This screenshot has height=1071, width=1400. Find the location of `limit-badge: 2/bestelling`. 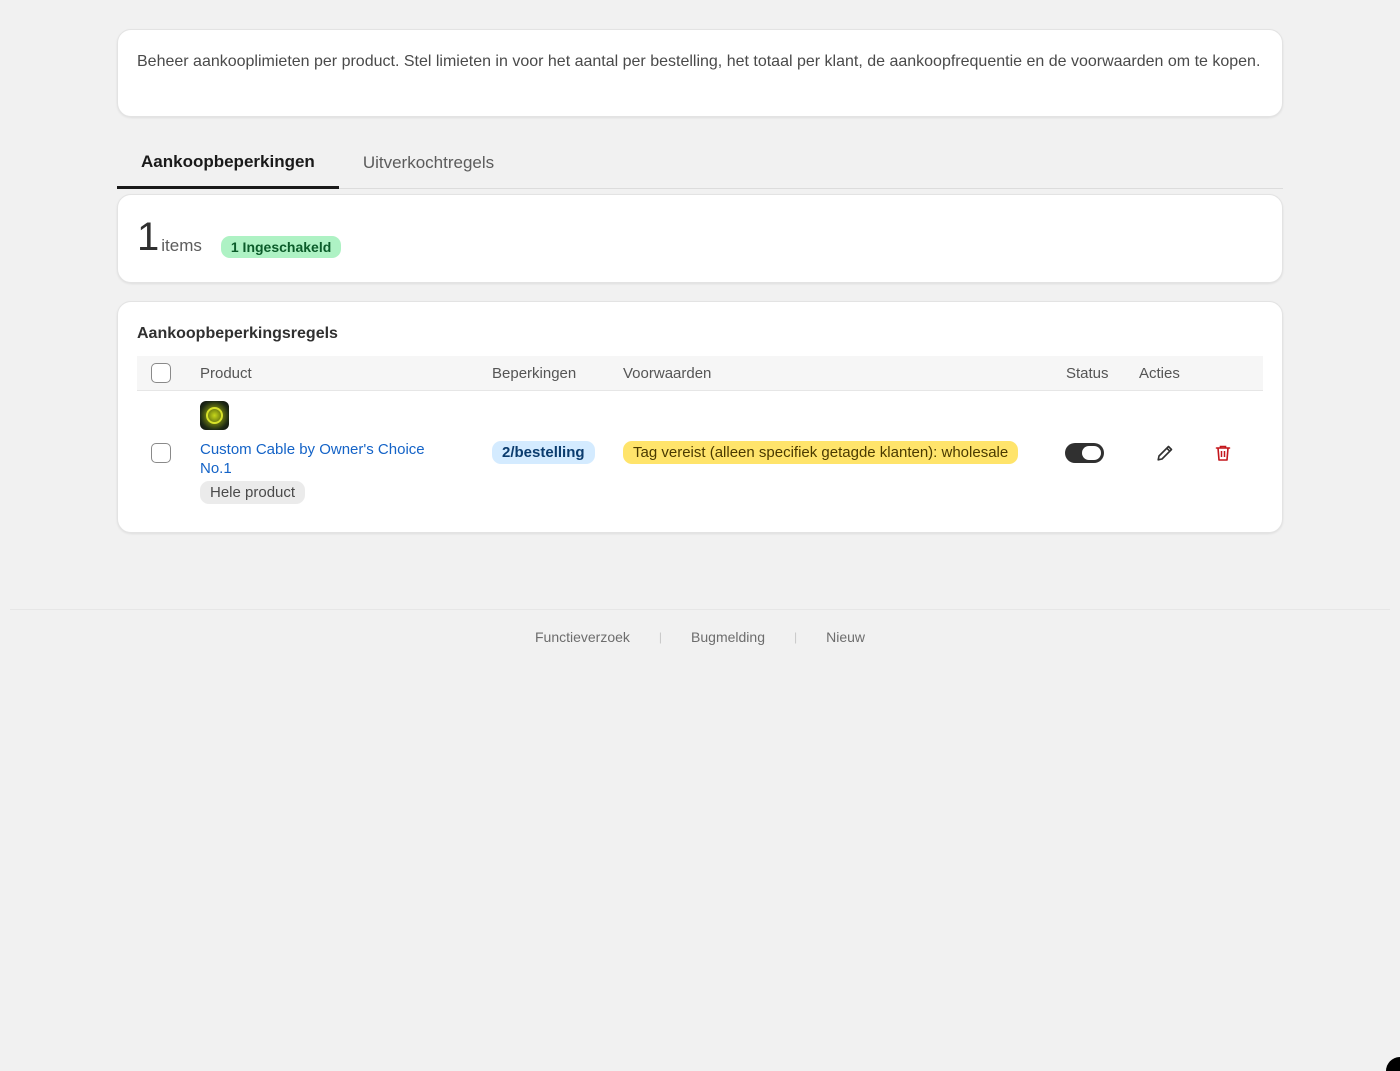

limit-badge: 2/bestelling is located at coordinates (543, 452).